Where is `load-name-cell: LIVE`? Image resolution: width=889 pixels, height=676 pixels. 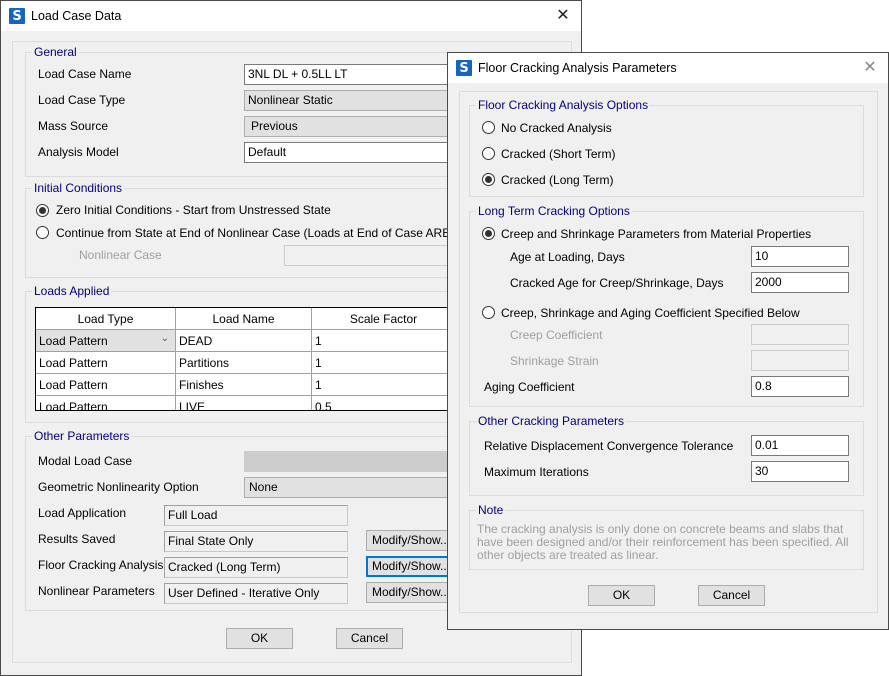
load-name-cell: LIVE is located at coordinates (243, 402).